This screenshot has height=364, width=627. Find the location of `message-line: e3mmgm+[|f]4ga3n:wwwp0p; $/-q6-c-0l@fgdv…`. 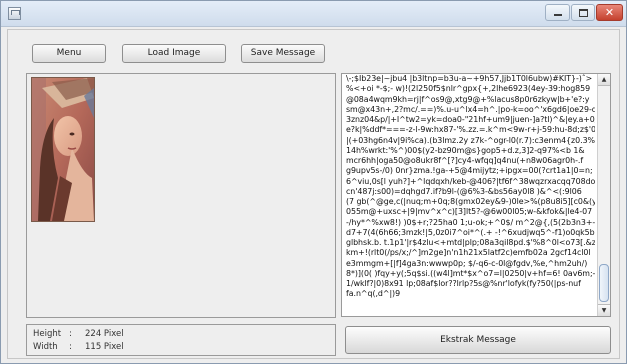

message-line: e3mmgm+[|f]4ga3n:wwwp0p; $/-q6-c-0l@fgdv… is located at coordinates (467, 263).